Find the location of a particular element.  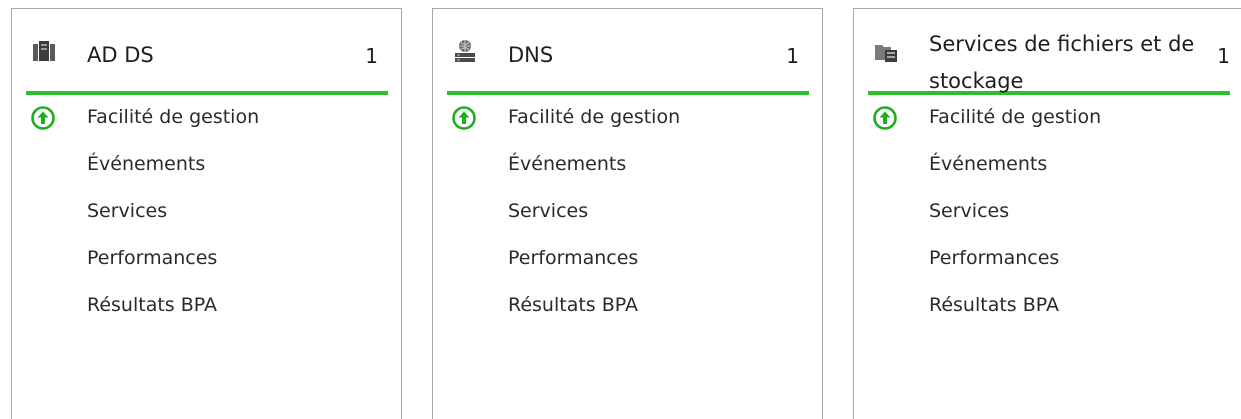

tile-title: Services de fichiers et de stockage is located at coordinates (1062, 62).